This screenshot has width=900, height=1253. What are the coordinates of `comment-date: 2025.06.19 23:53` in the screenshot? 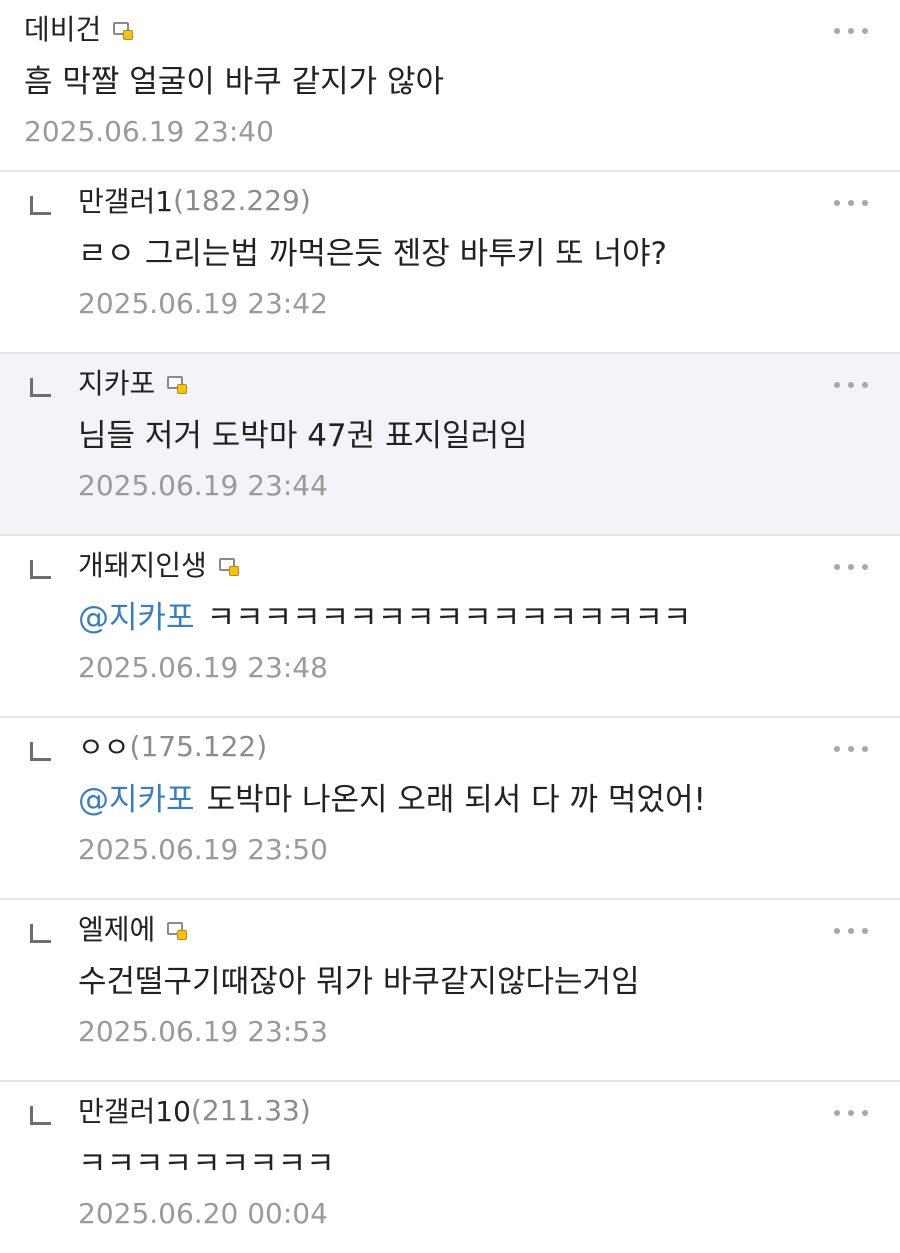 It's located at (203, 1031).